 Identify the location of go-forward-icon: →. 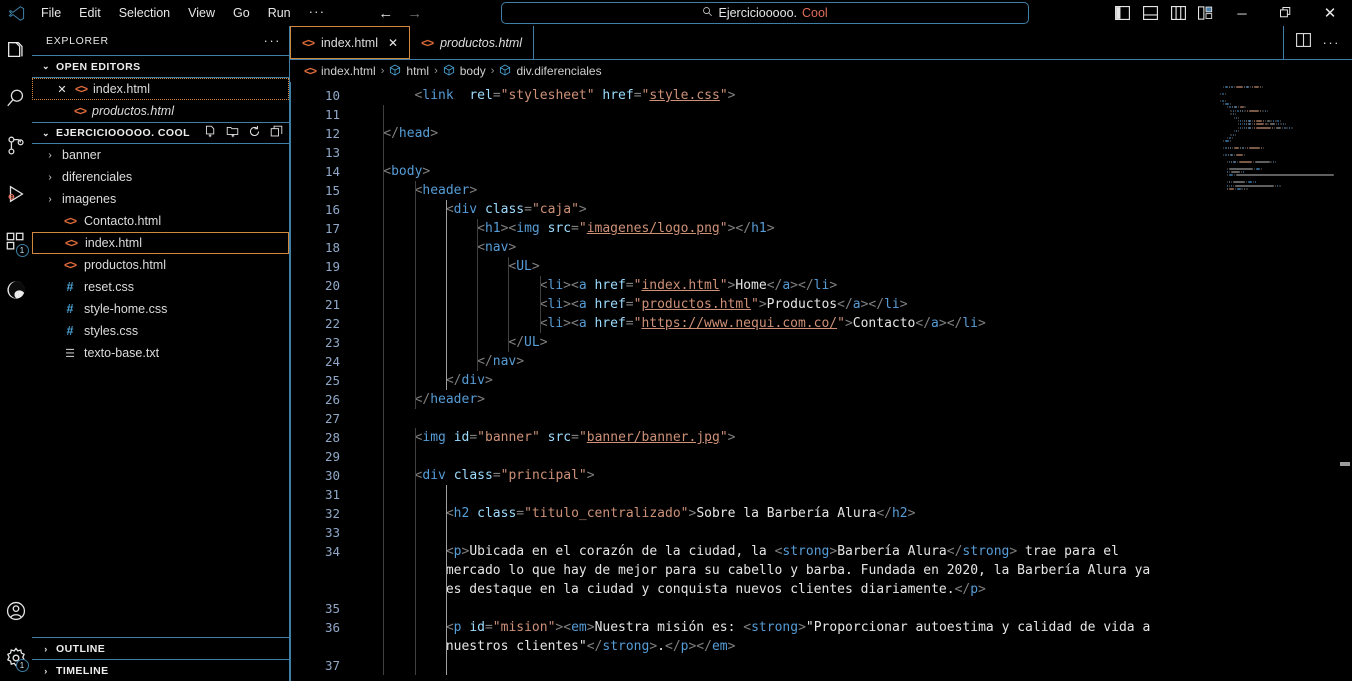
(414, 13).